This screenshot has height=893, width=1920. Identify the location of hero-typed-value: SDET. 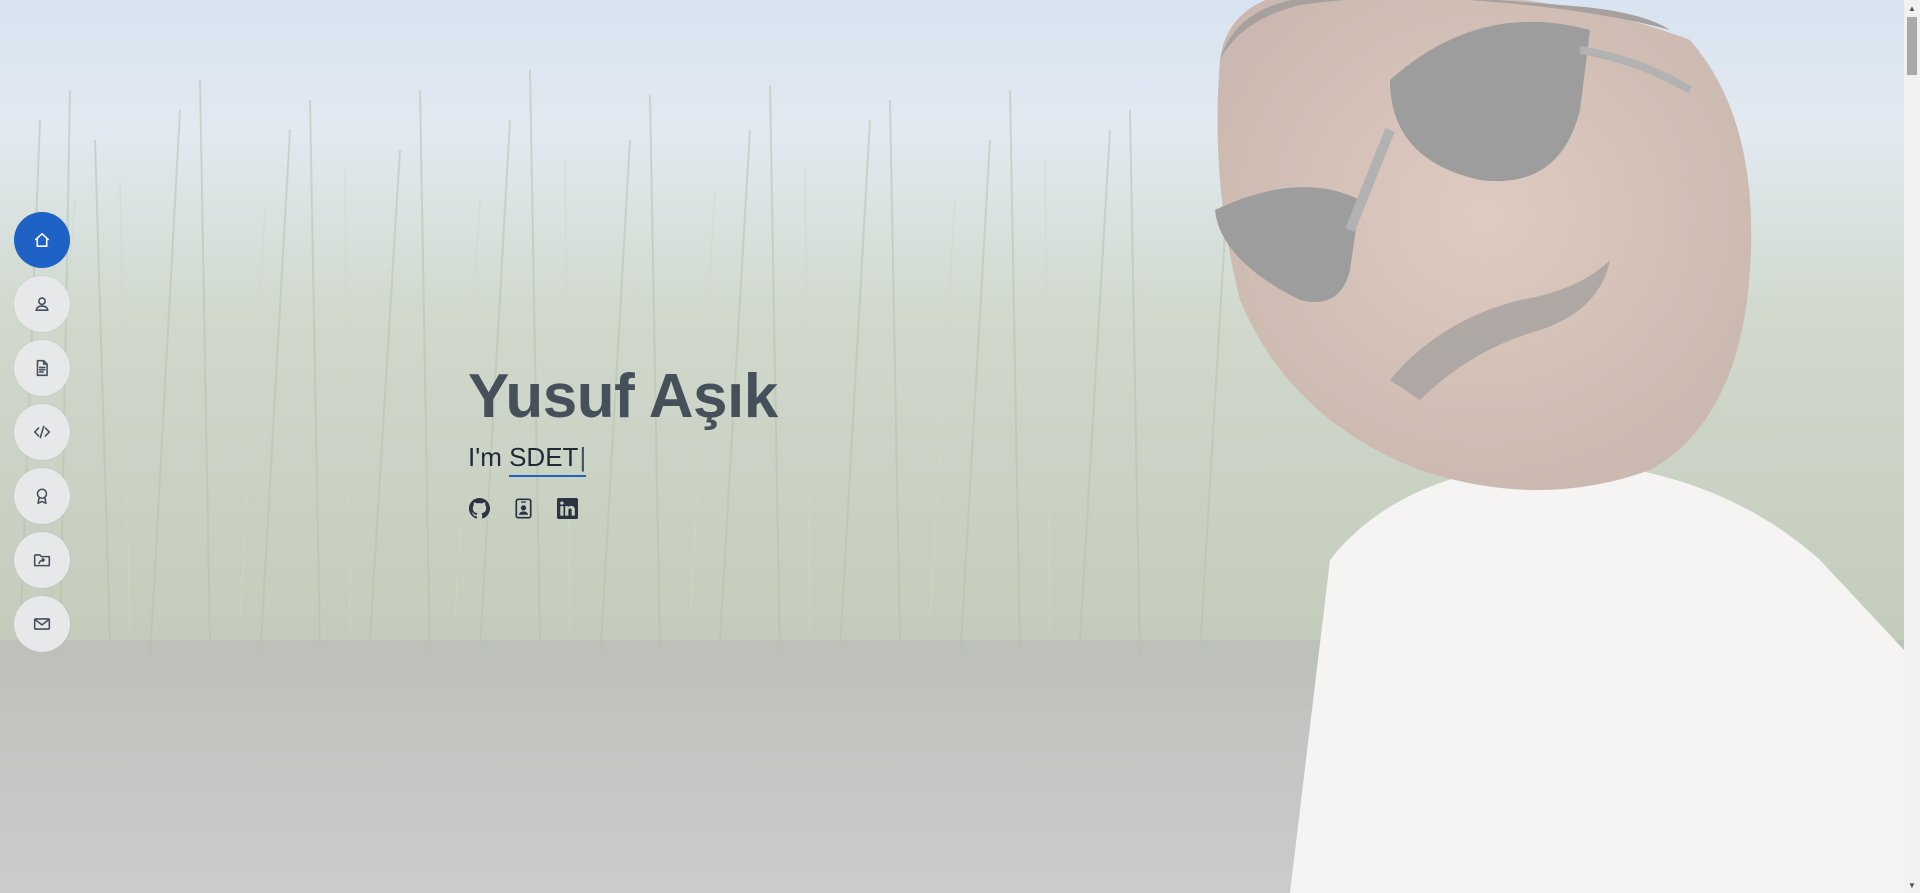
(544, 457).